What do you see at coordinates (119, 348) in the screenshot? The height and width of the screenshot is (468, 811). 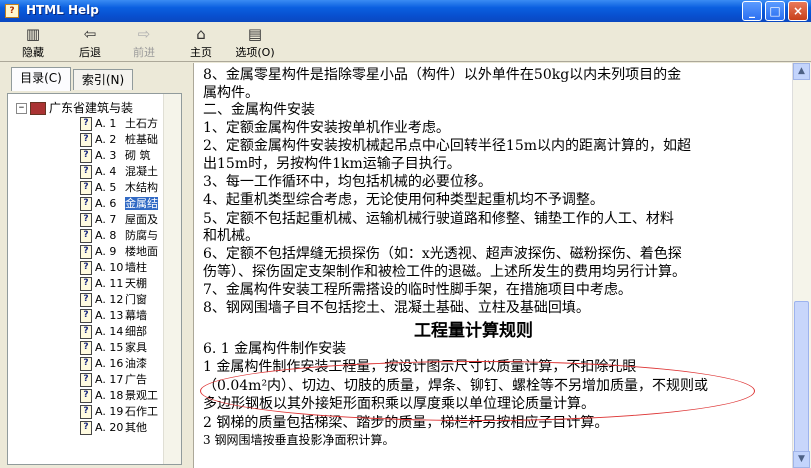 I see `tree-item: ? A. 15 家具` at bounding box center [119, 348].